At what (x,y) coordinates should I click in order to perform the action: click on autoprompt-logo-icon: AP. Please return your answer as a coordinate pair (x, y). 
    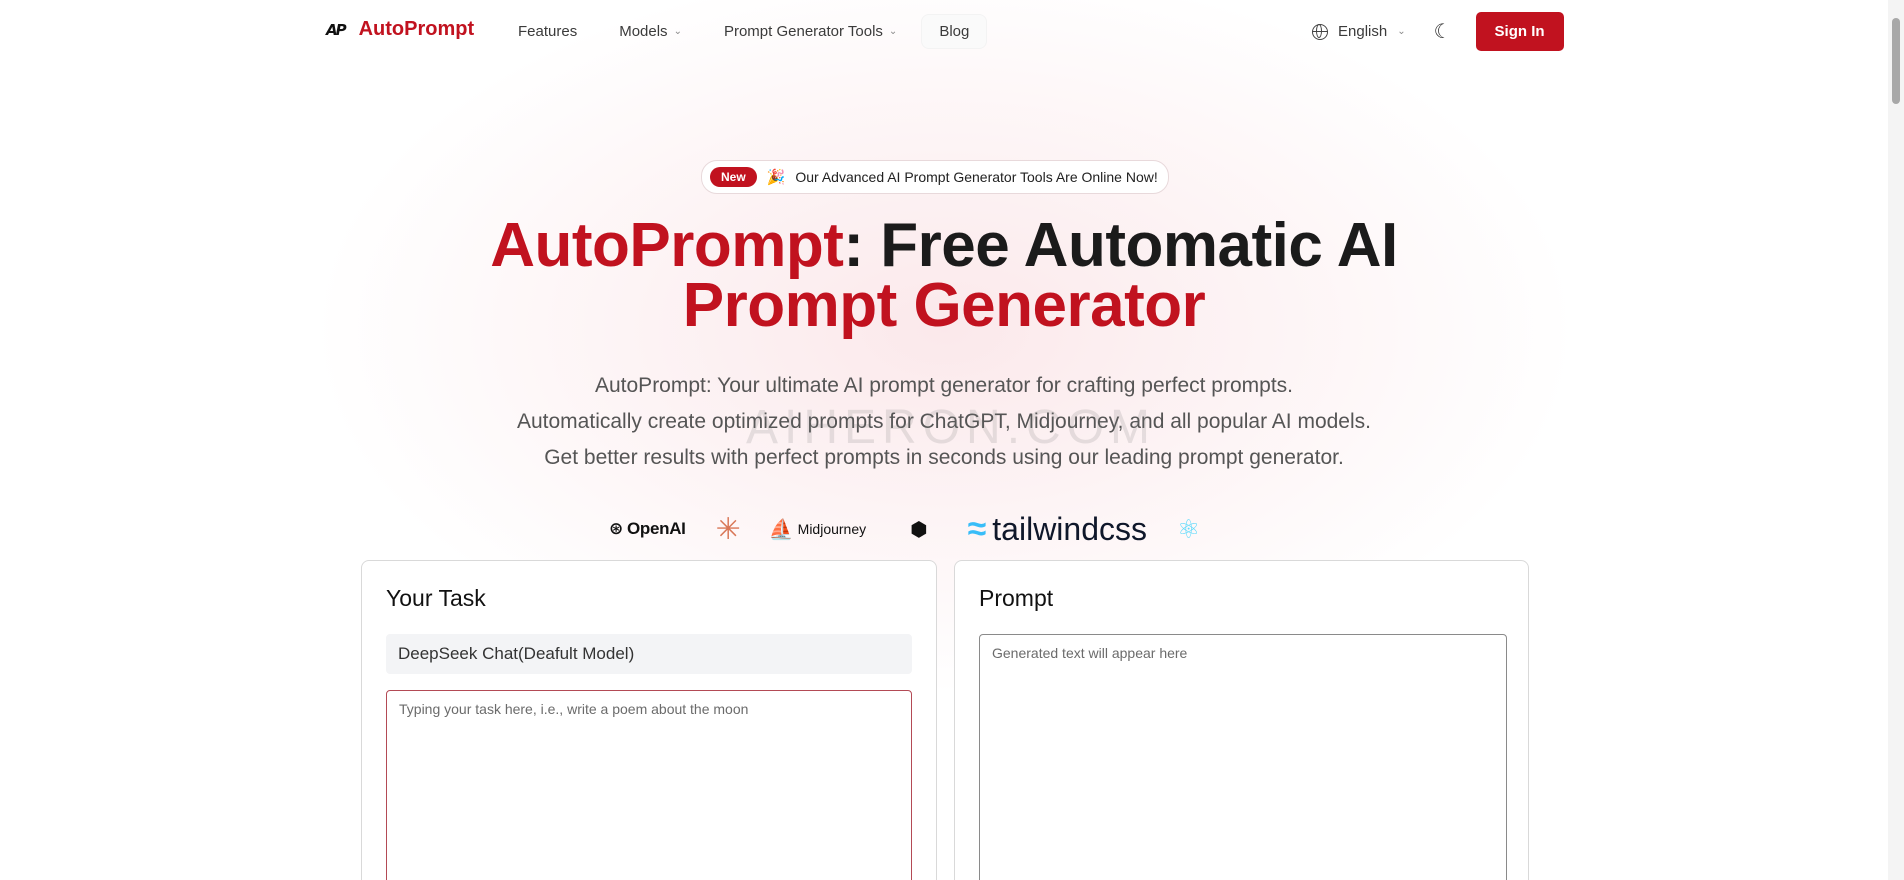
    Looking at the image, I should click on (336, 29).